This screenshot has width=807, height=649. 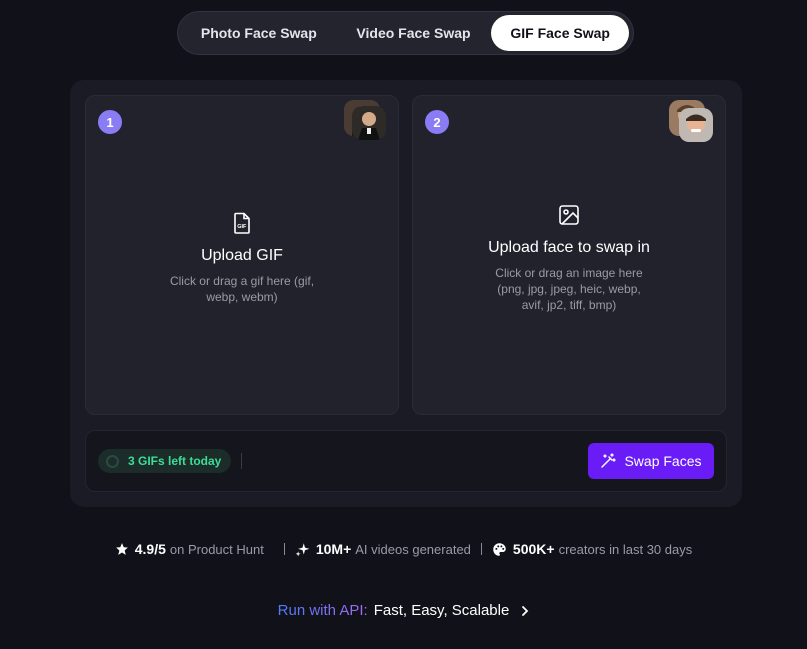 What do you see at coordinates (241, 461) in the screenshot?
I see `divider` at bounding box center [241, 461].